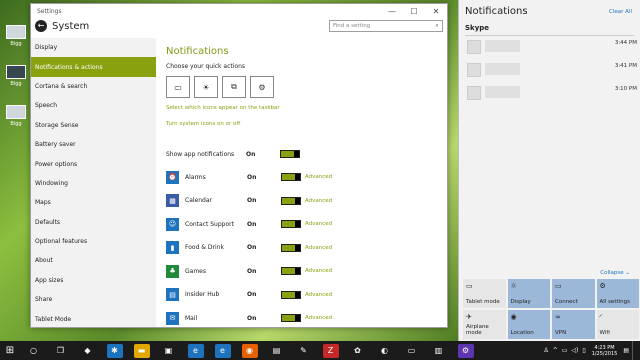  What do you see at coordinates (93, 86) in the screenshot?
I see `sidebar-item-cortana-search: Cortana & search` at bounding box center [93, 86].